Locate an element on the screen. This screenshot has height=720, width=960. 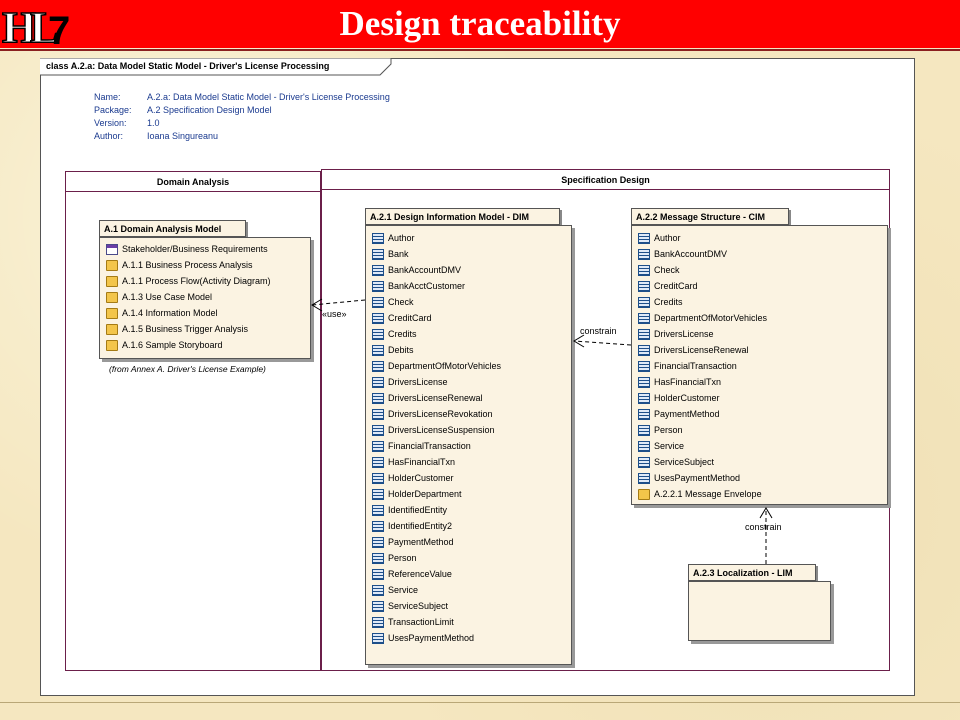
constrain-label-1: constrain is located at coordinates (598, 331).